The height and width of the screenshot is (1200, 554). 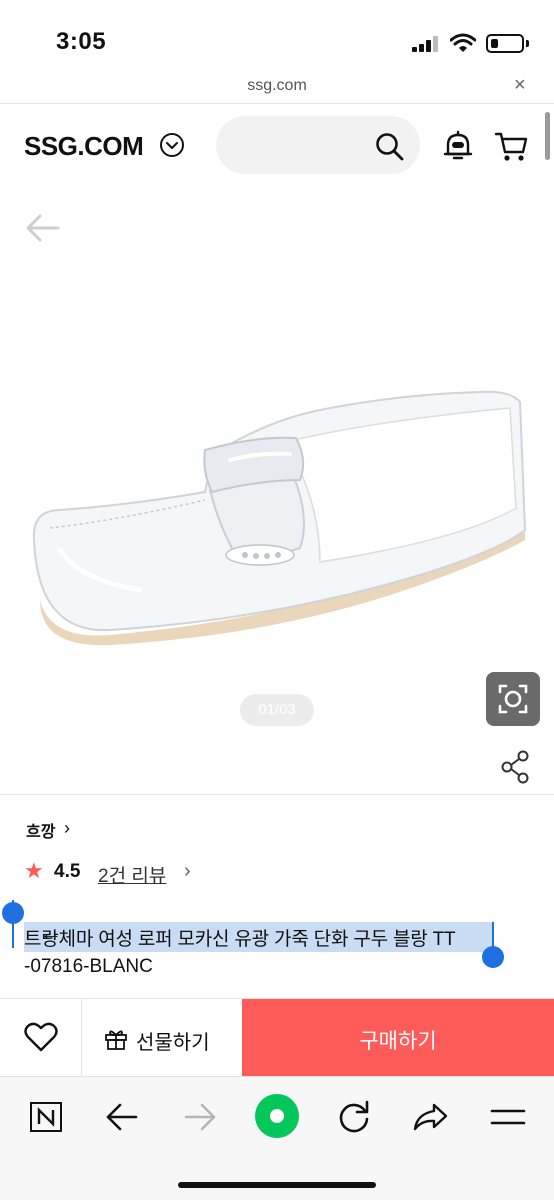 What do you see at coordinates (493, 957) in the screenshot?
I see `selection-handle-end-dot` at bounding box center [493, 957].